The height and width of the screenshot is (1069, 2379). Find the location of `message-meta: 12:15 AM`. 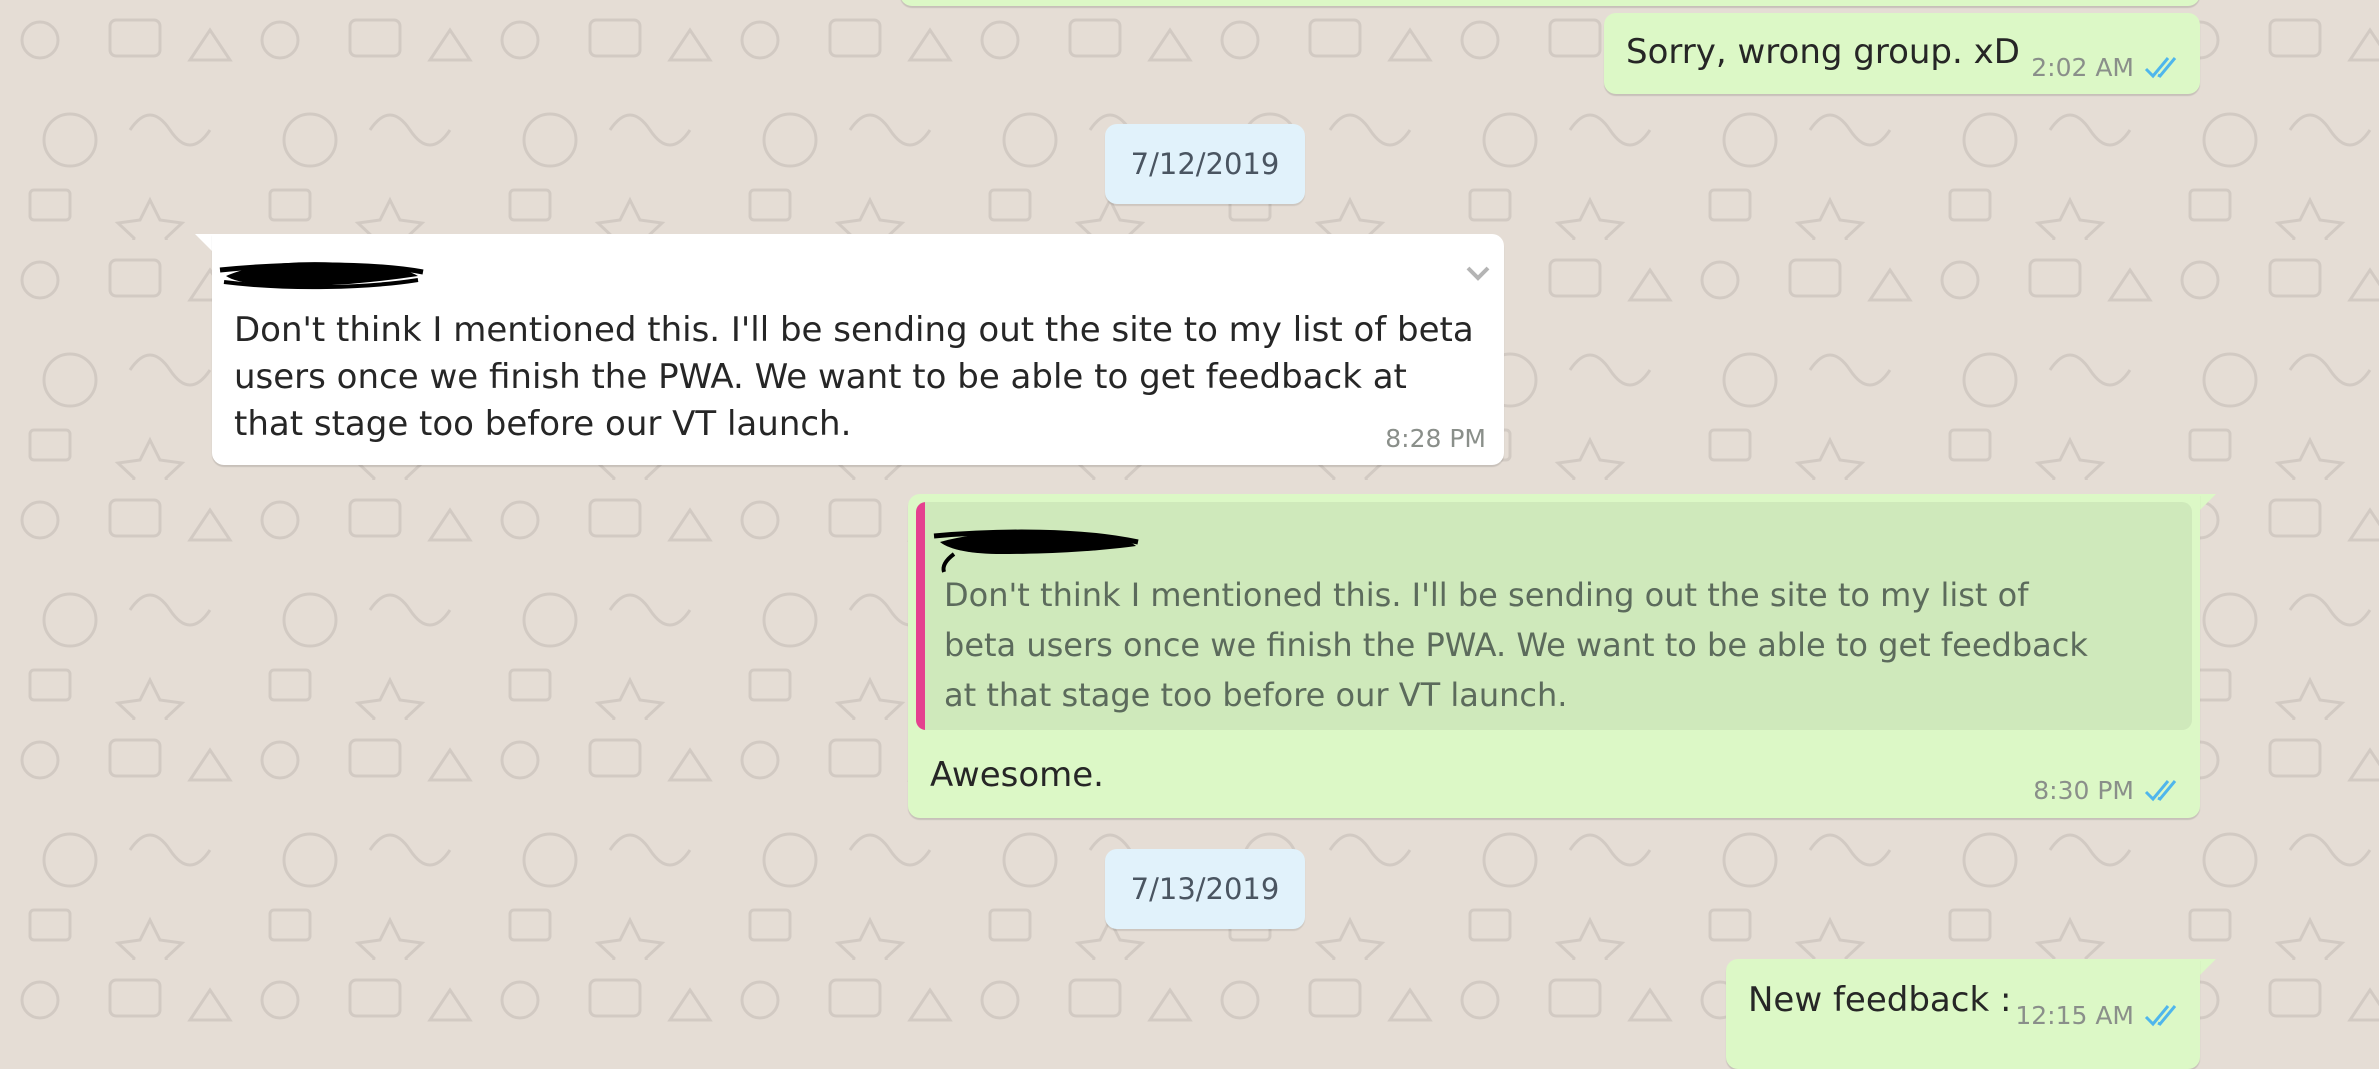

message-meta: 12:15 AM is located at coordinates (2099, 1015).